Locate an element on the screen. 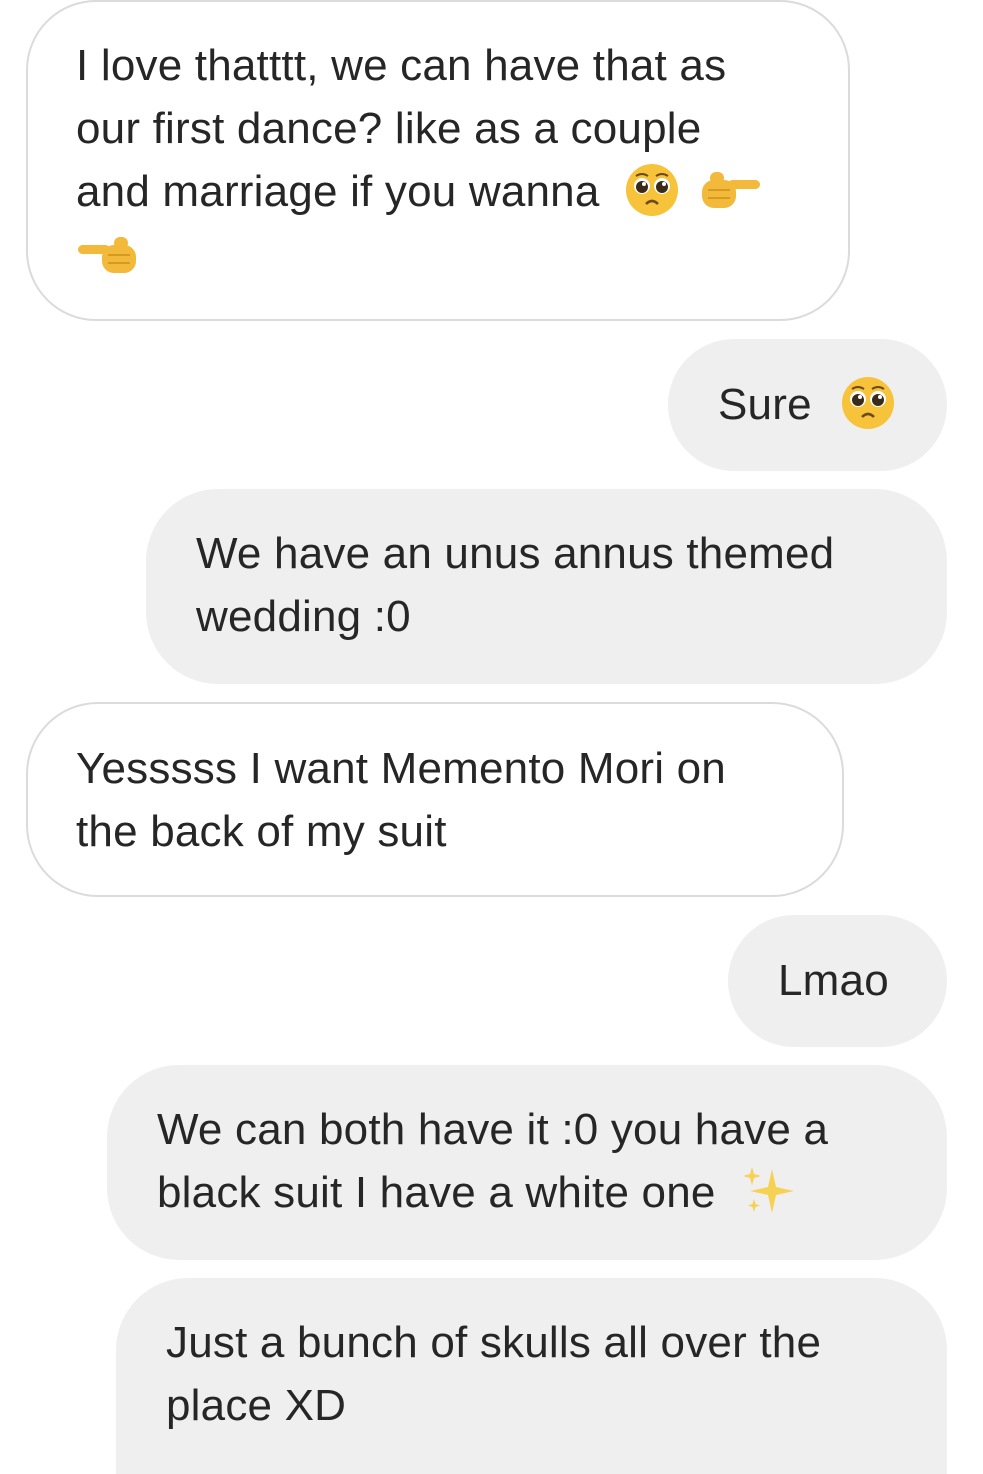 Image resolution: width=983 pixels, height=1474 pixels. message-bubble-sent: We have an unus annus themed wedding :0 is located at coordinates (546, 586).